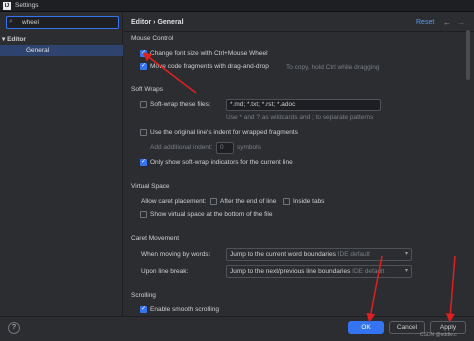 This screenshot has height=341, width=474. What do you see at coordinates (450, 289) in the screenshot?
I see `annotation-arrow-apply` at bounding box center [450, 289].